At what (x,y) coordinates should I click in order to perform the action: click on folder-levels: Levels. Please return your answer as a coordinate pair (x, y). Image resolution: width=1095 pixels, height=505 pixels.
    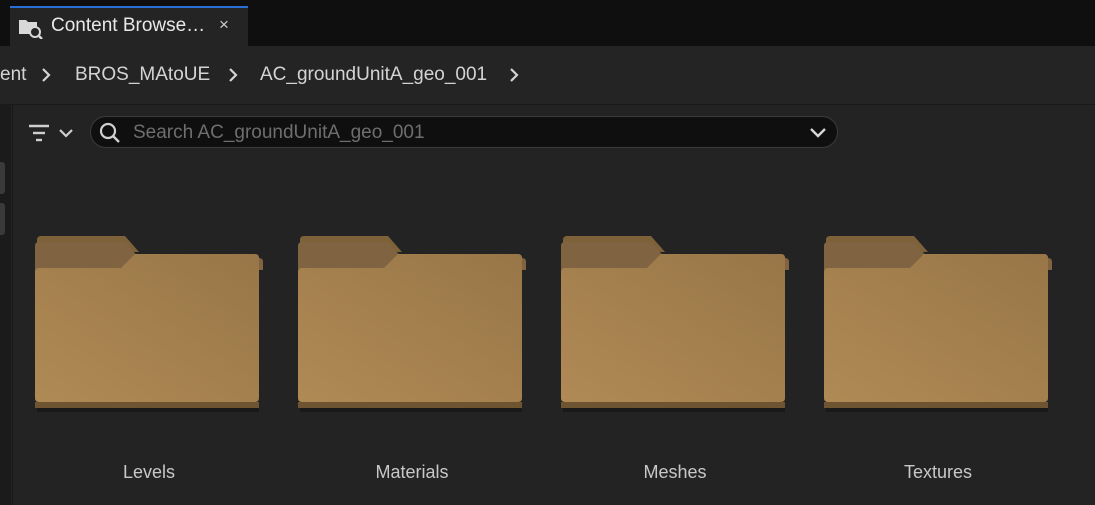
    Looking at the image, I should click on (149, 365).